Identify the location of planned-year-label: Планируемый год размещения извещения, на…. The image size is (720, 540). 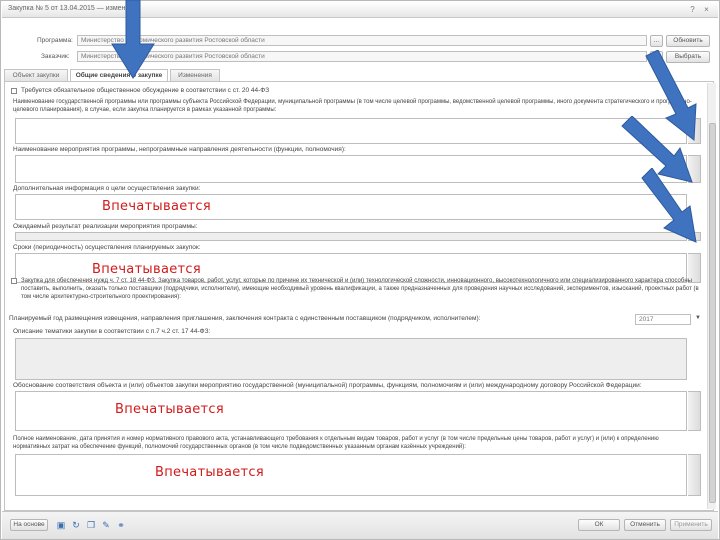
(245, 318).